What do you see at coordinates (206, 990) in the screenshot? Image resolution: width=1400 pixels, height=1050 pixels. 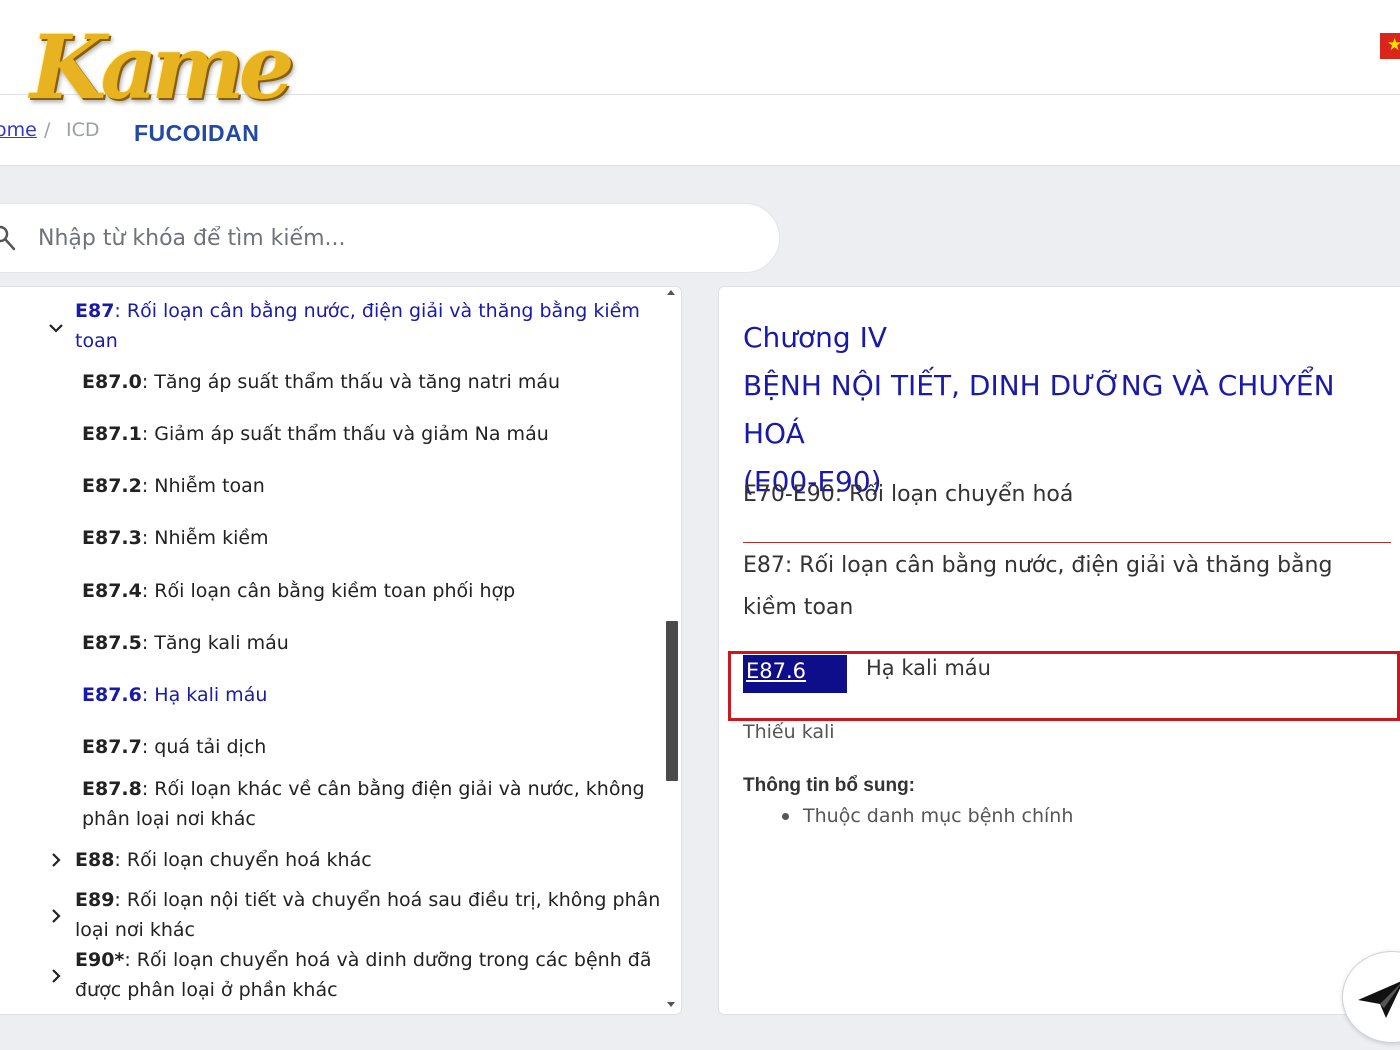 I see `tree-label-cont: được phân loại ở phần khác` at bounding box center [206, 990].